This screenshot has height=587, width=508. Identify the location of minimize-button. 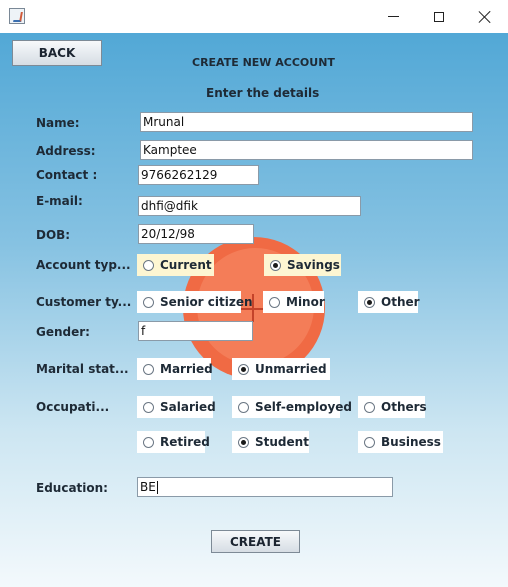
(393, 16).